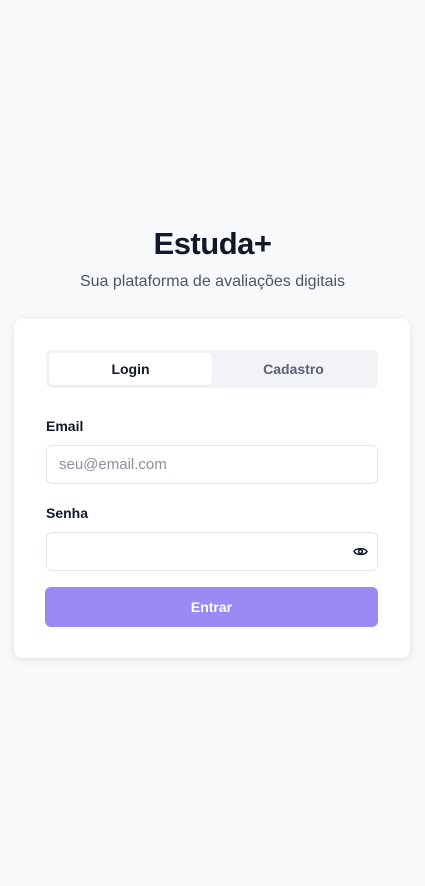  I want to click on auth-tabs: Login Cadastro, so click(212, 369).